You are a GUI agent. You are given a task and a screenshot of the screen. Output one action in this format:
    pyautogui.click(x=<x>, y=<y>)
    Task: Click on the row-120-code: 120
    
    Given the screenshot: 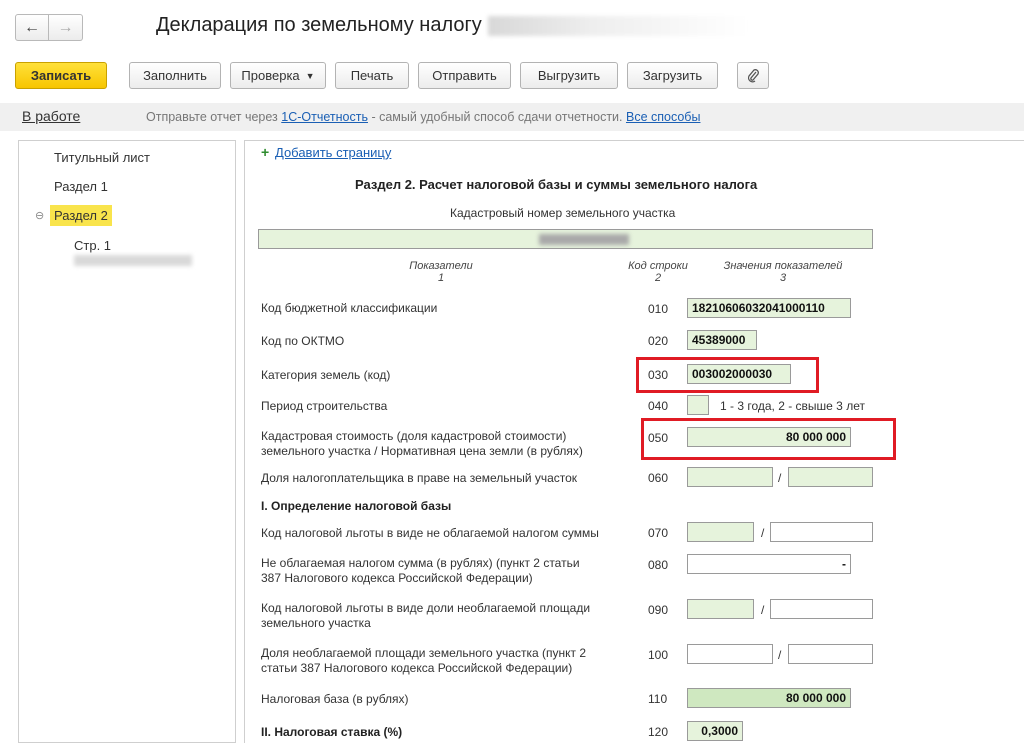 What is the action you would take?
    pyautogui.click(x=658, y=732)
    